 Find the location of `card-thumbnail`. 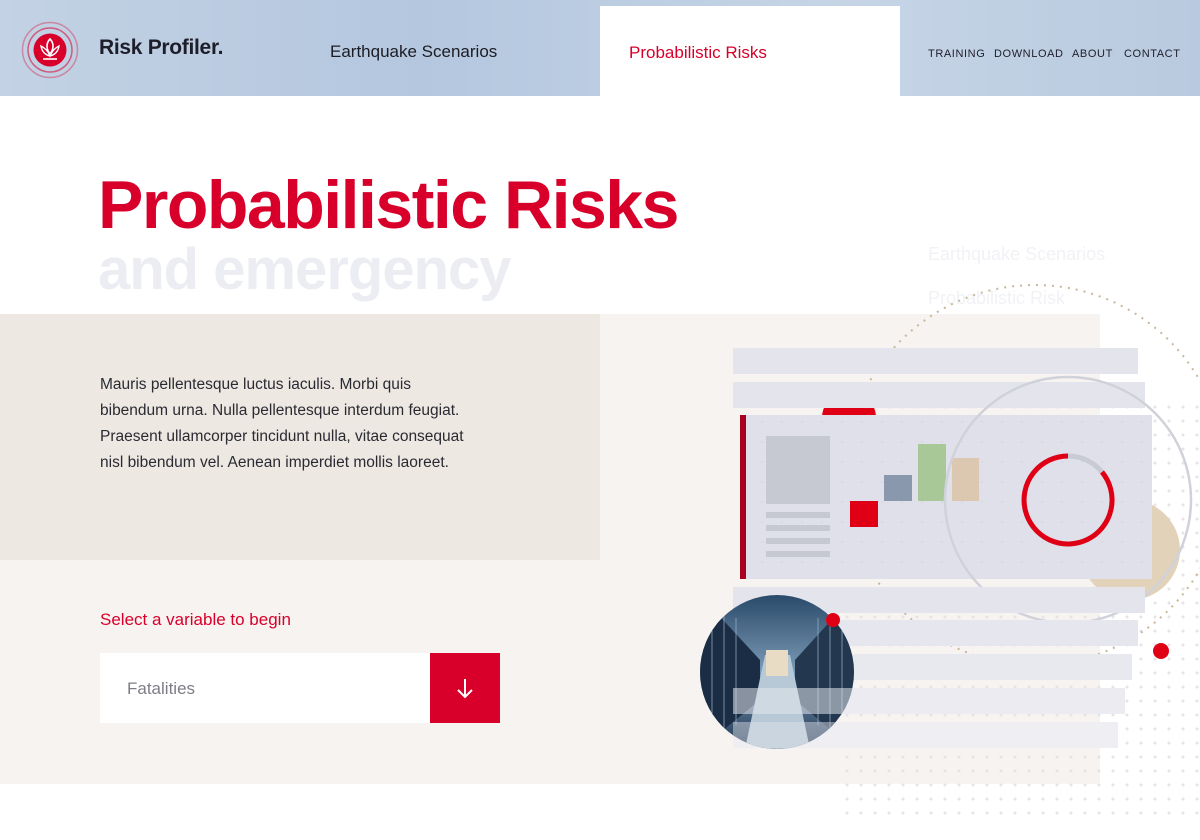

card-thumbnail is located at coordinates (798, 470).